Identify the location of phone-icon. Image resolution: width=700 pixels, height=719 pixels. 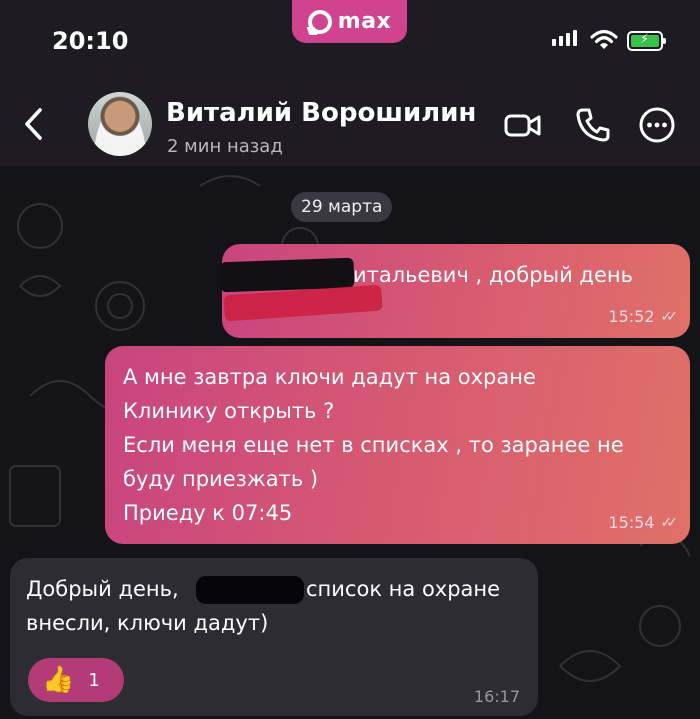
(593, 125).